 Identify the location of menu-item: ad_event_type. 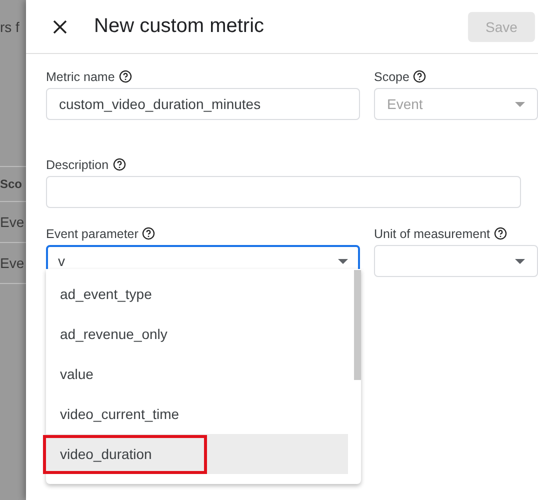
(197, 294).